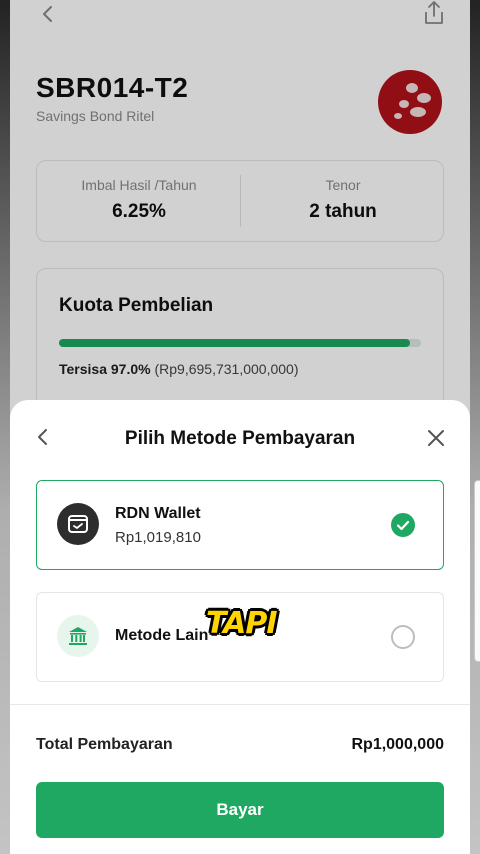  I want to click on close-icon, so click(436, 438).